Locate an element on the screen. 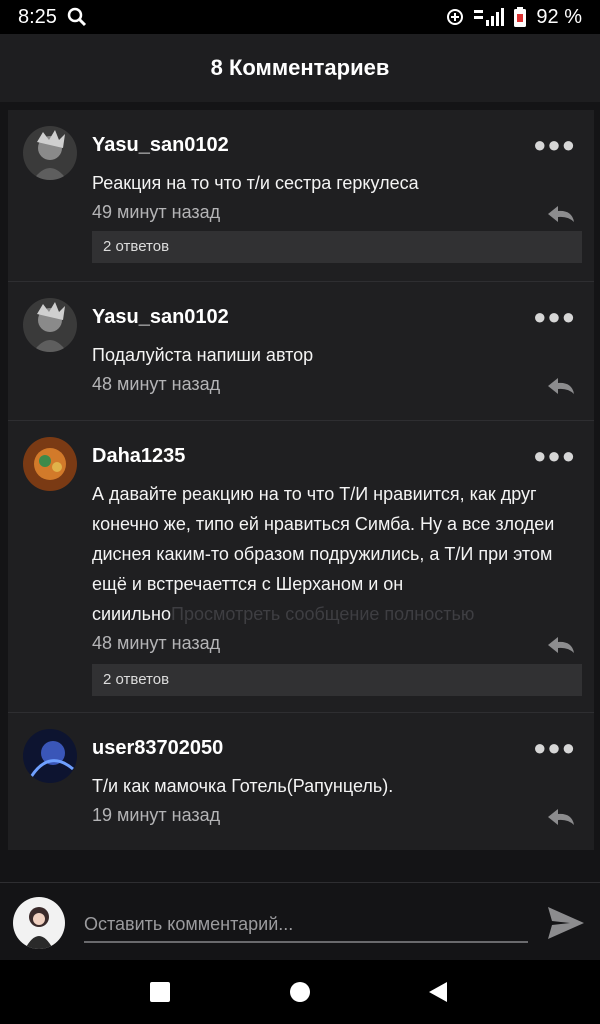  status-bar: 8:25 92 % is located at coordinates (300, 17).